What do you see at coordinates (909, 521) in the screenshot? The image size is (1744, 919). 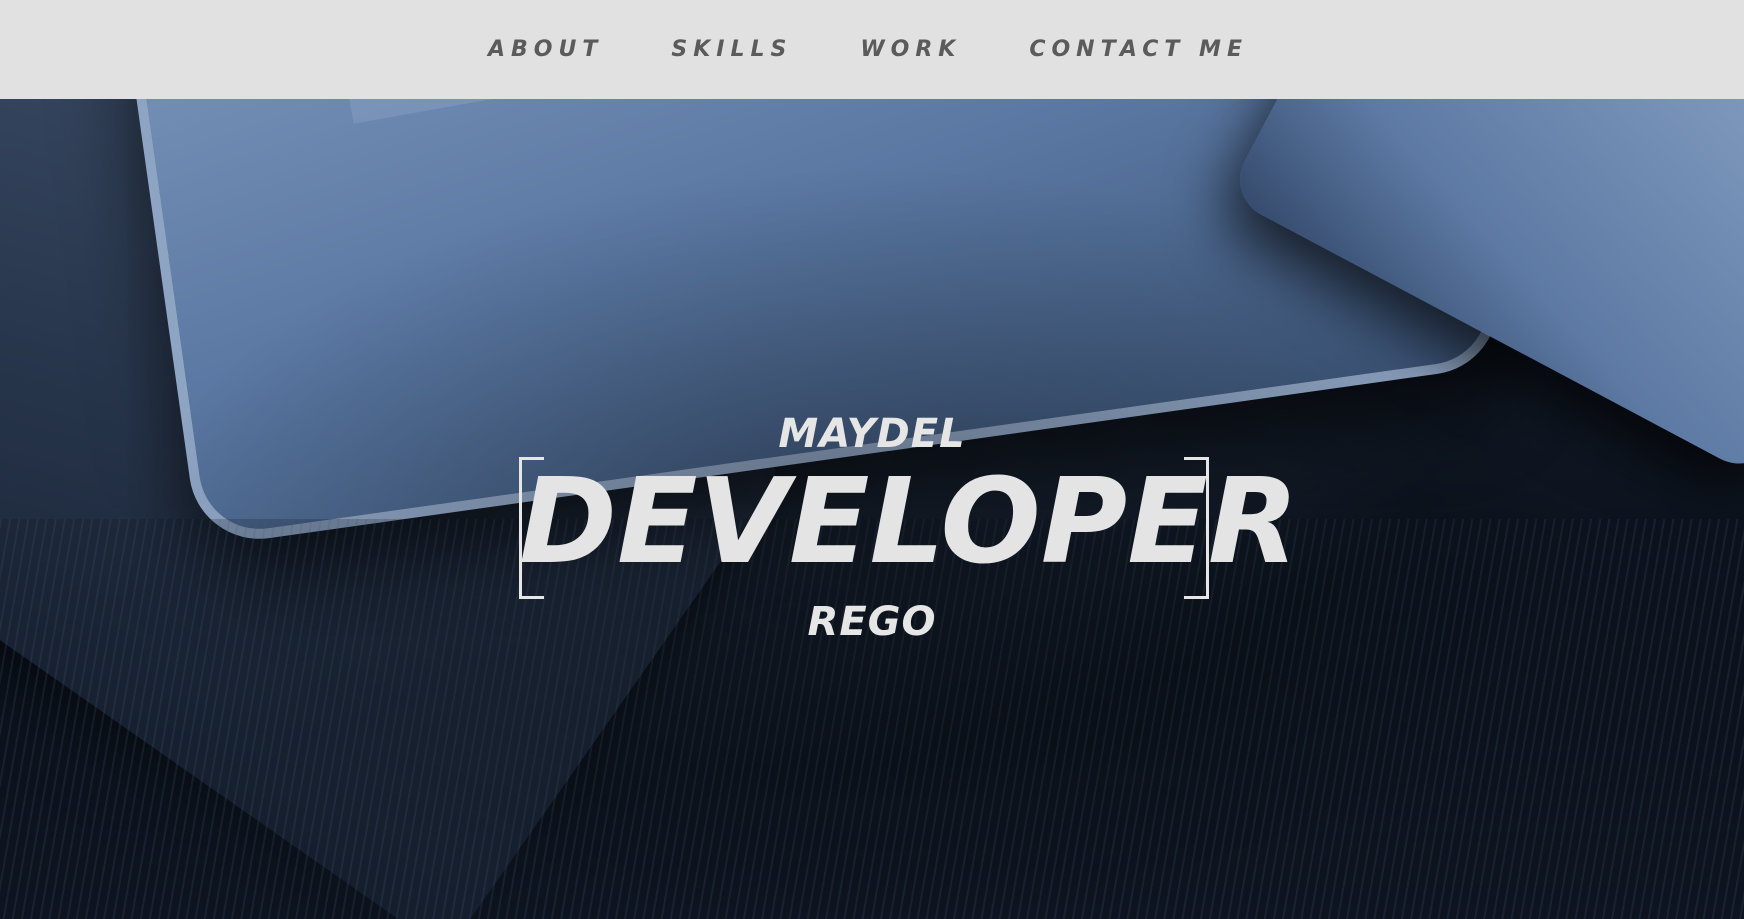 I see `hero-role: DEVELOPER` at bounding box center [909, 521].